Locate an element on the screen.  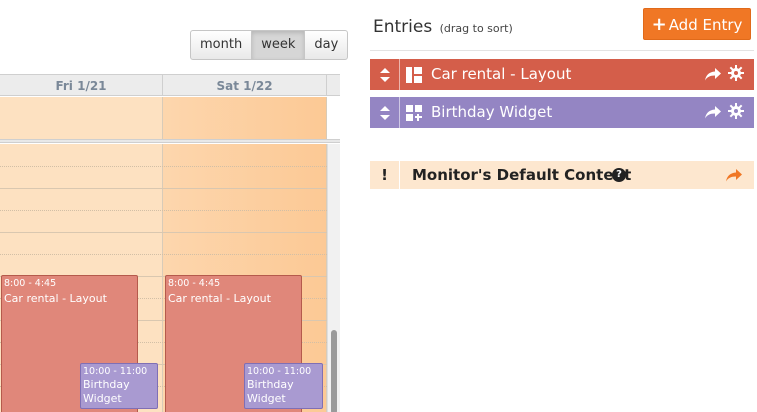
scrollbar-thumb is located at coordinates (334, 371).